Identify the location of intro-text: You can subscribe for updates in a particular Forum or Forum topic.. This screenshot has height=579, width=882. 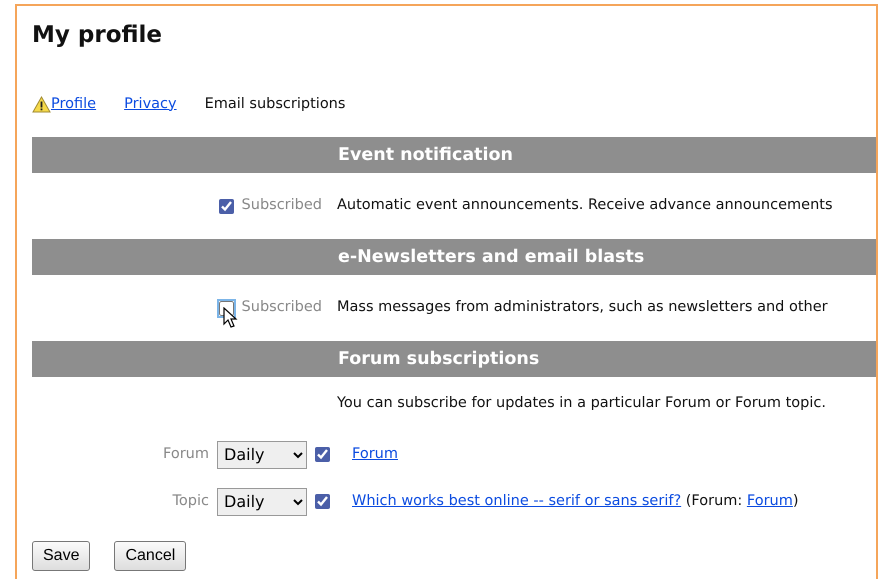
(581, 404).